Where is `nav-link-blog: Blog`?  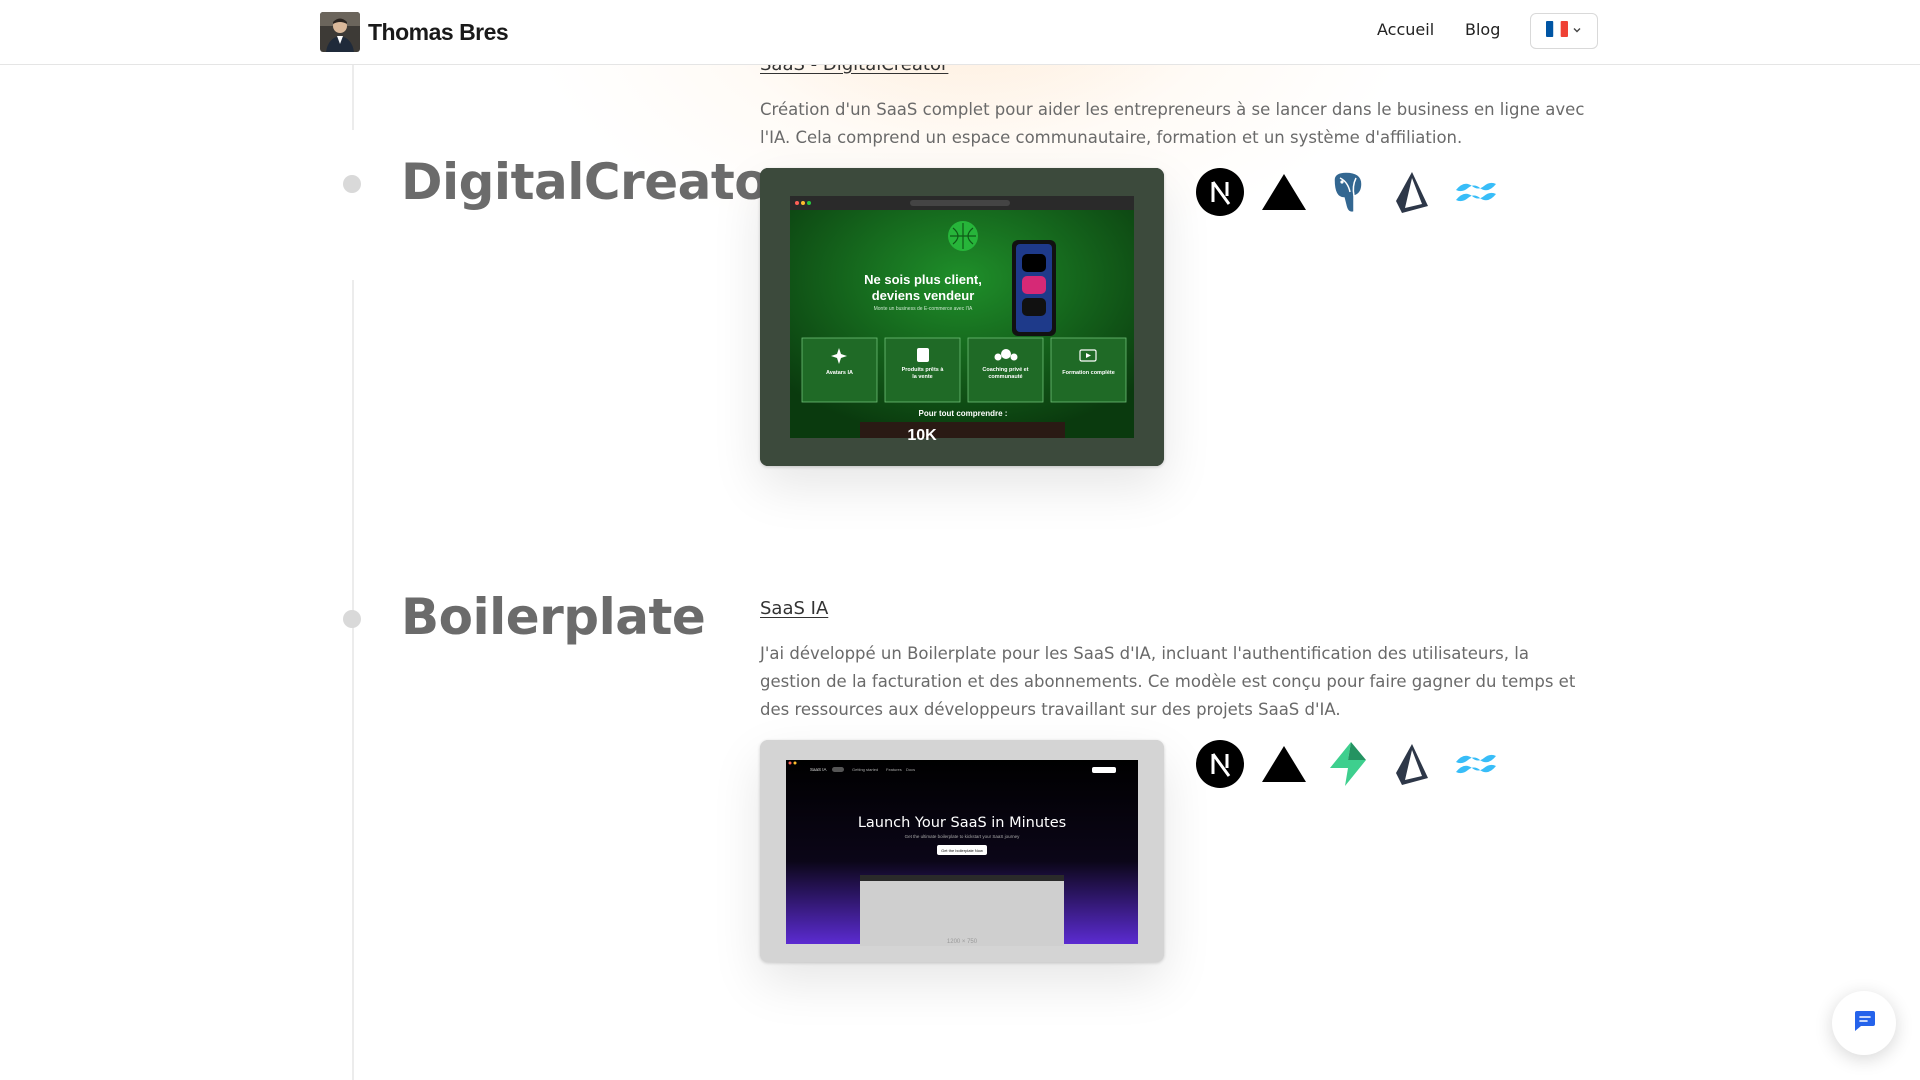 nav-link-blog: Blog is located at coordinates (1482, 29).